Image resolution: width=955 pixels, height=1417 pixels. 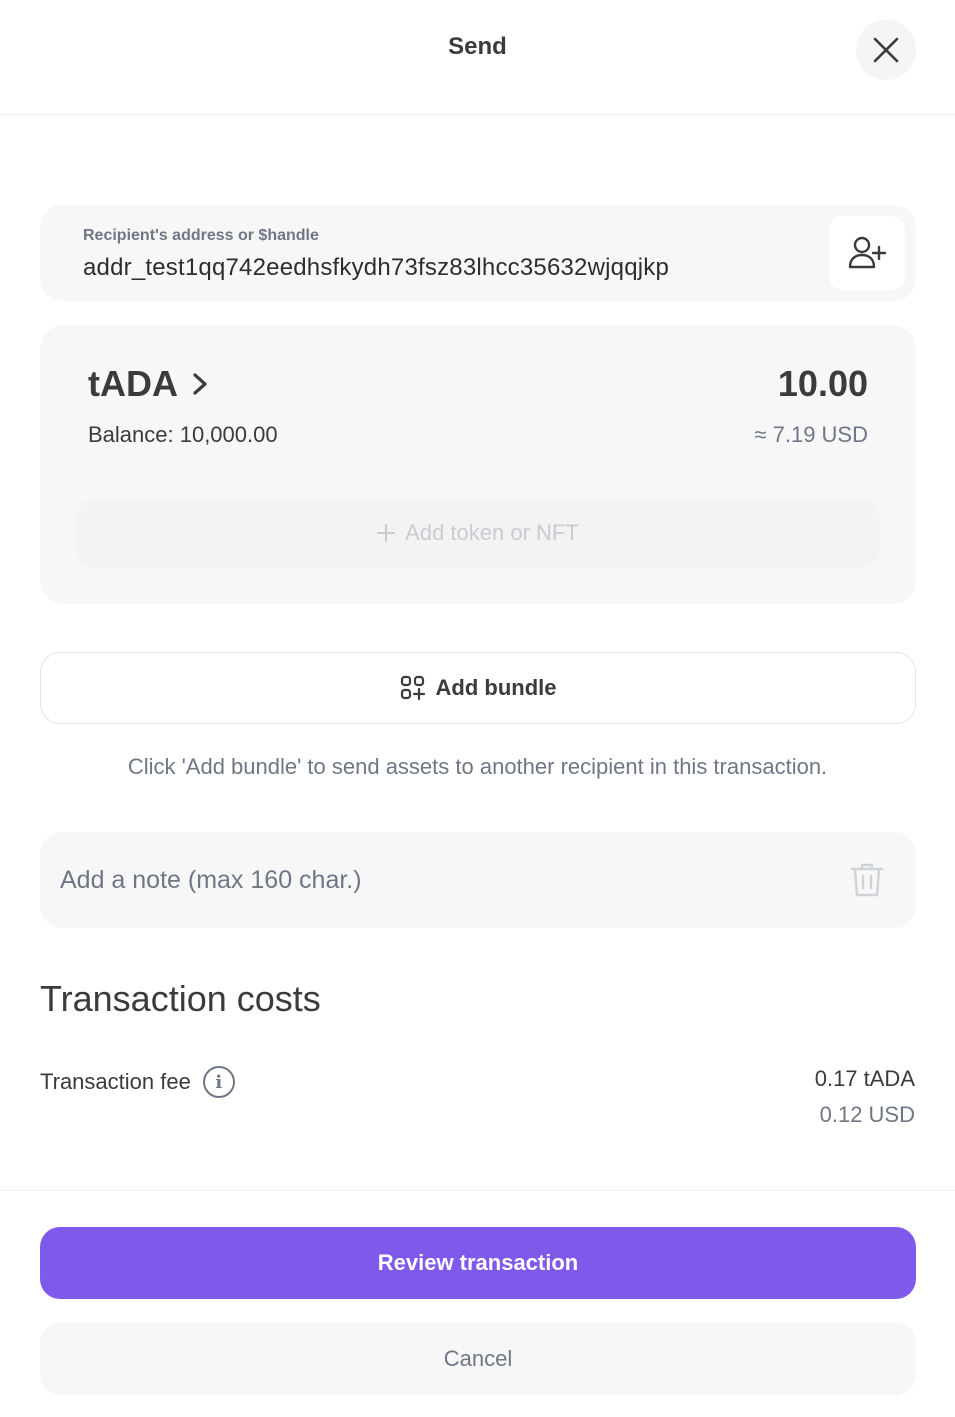 I want to click on token-selector: tADA, so click(x=148, y=384).